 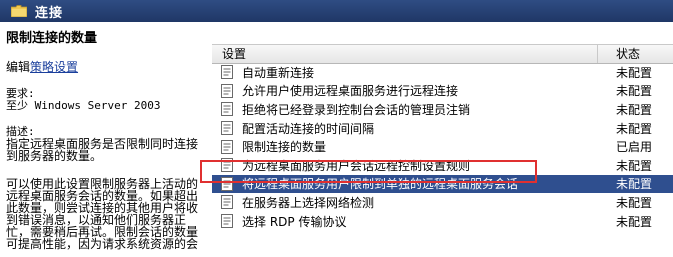 What do you see at coordinates (284, 147) in the screenshot?
I see `setting-name: 限制连接的数量` at bounding box center [284, 147].